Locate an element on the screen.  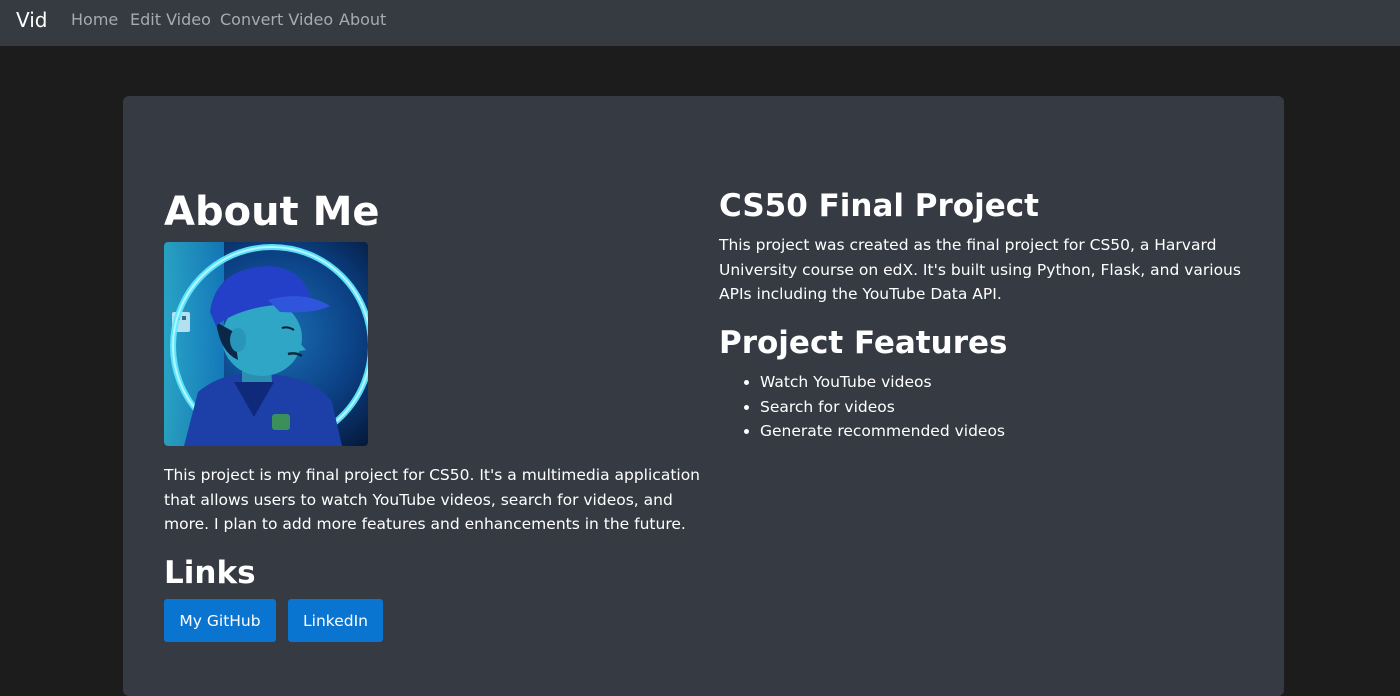
links-title: Links is located at coordinates (210, 573).